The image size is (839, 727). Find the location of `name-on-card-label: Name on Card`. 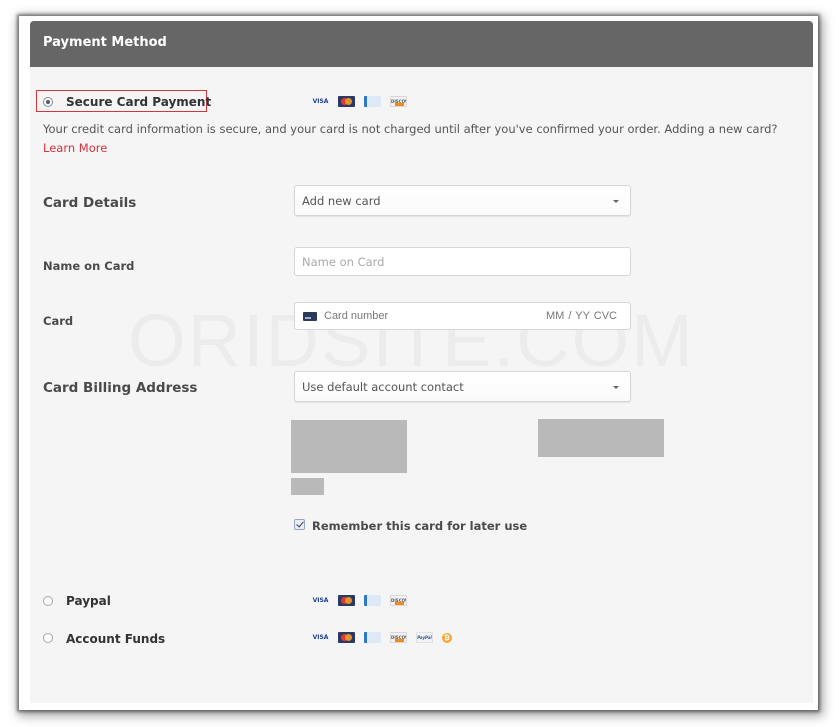

name-on-card-label: Name on Card is located at coordinates (89, 266).